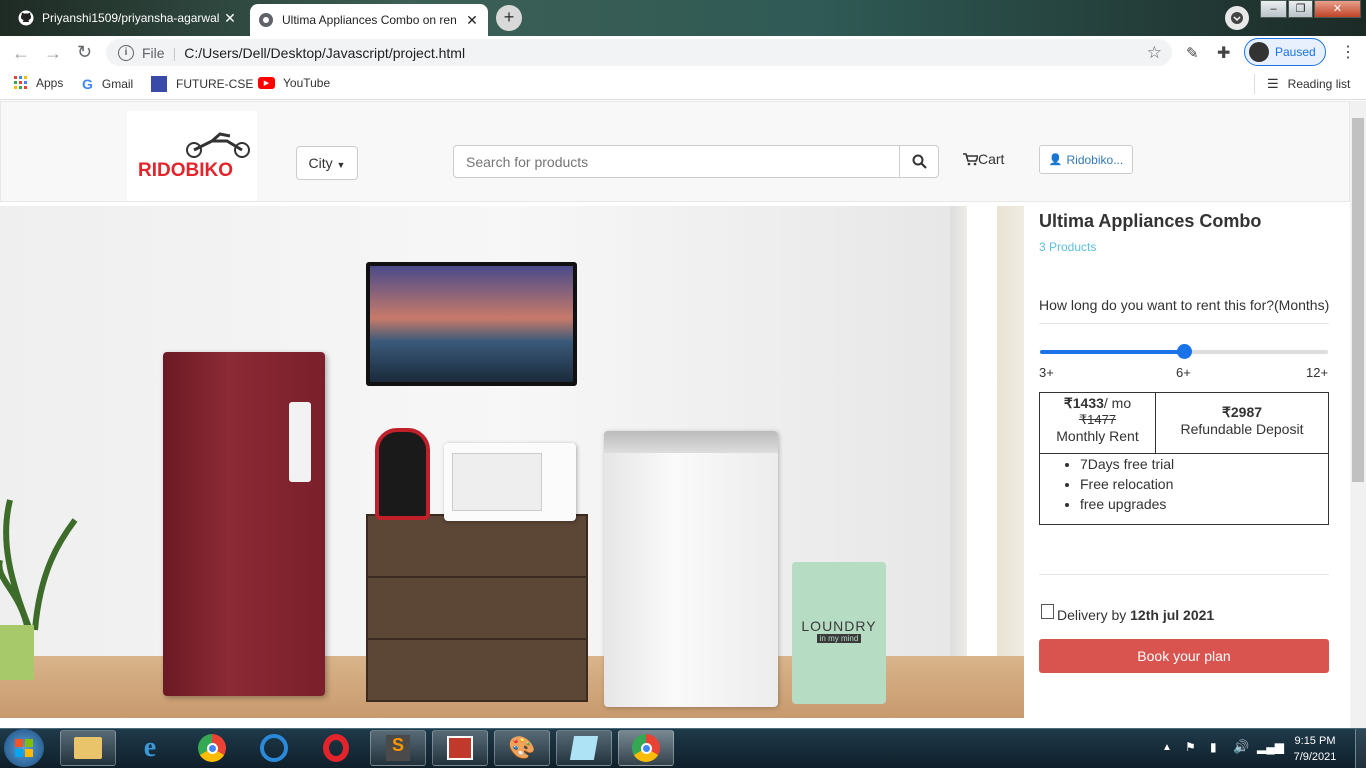 This screenshot has height=768, width=1366. Describe the element at coordinates (1192, 53) in the screenshot. I see `eyedropper-icon: ✎` at that location.